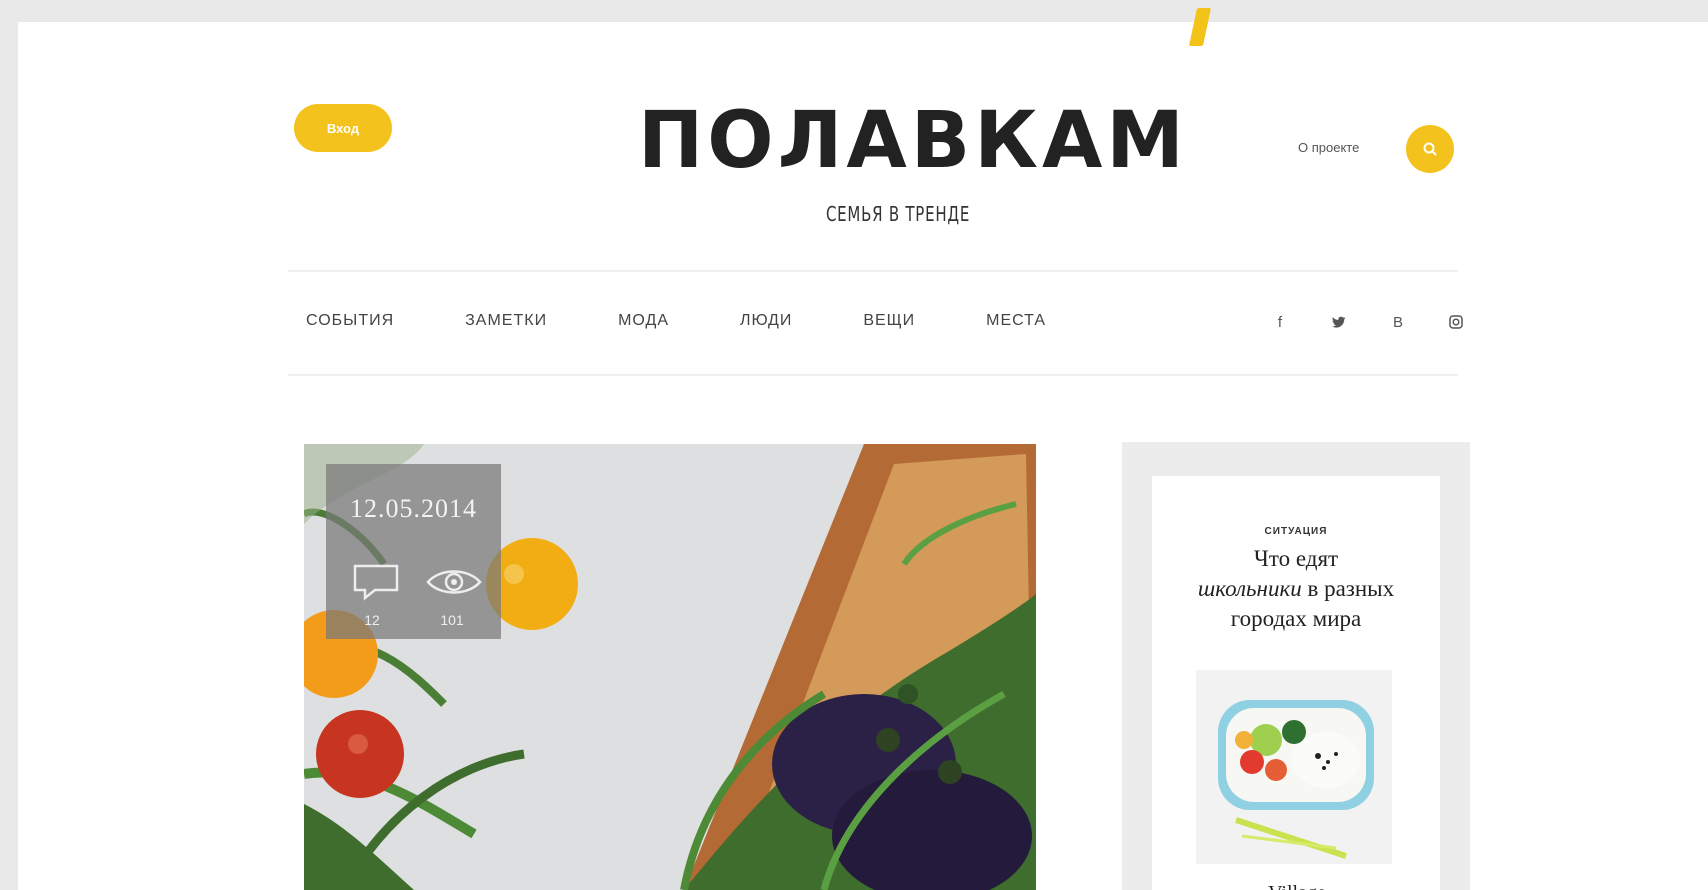 This screenshot has height=890, width=1708. I want to click on instagram-glyph-icon, so click(1456, 322).